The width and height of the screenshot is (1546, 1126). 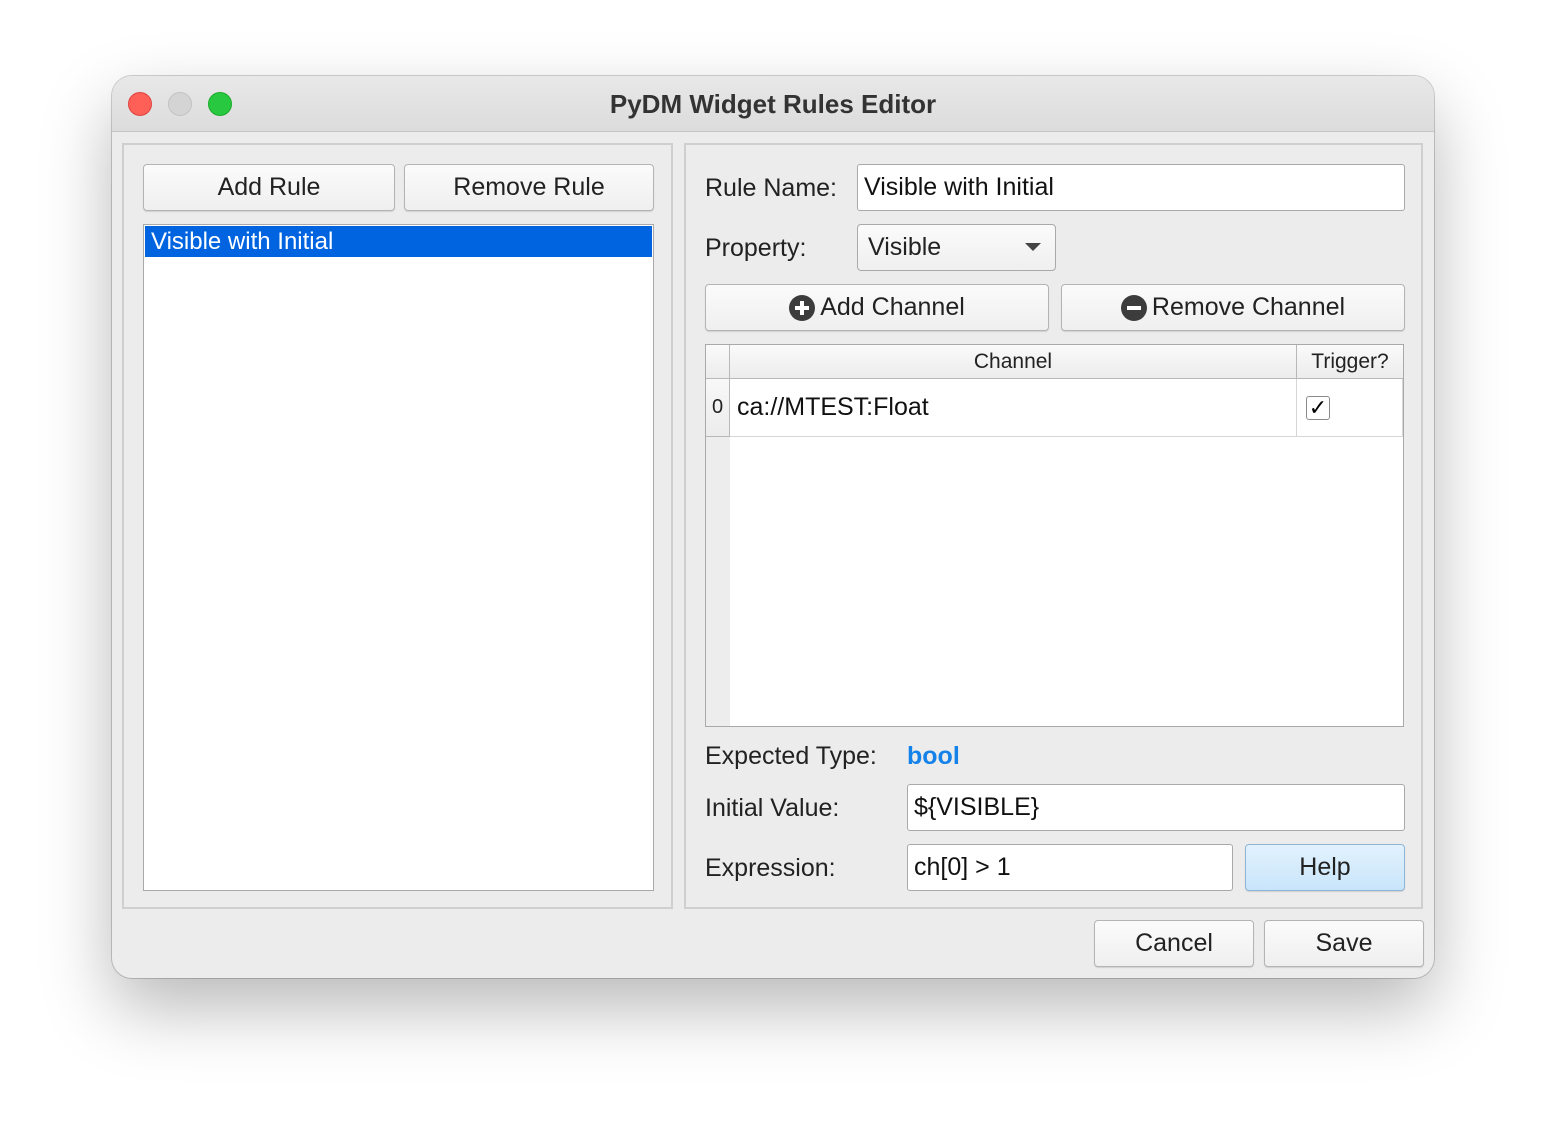 What do you see at coordinates (1156, 807) in the screenshot?
I see `initial-value-input: ${VISIBLE}` at bounding box center [1156, 807].